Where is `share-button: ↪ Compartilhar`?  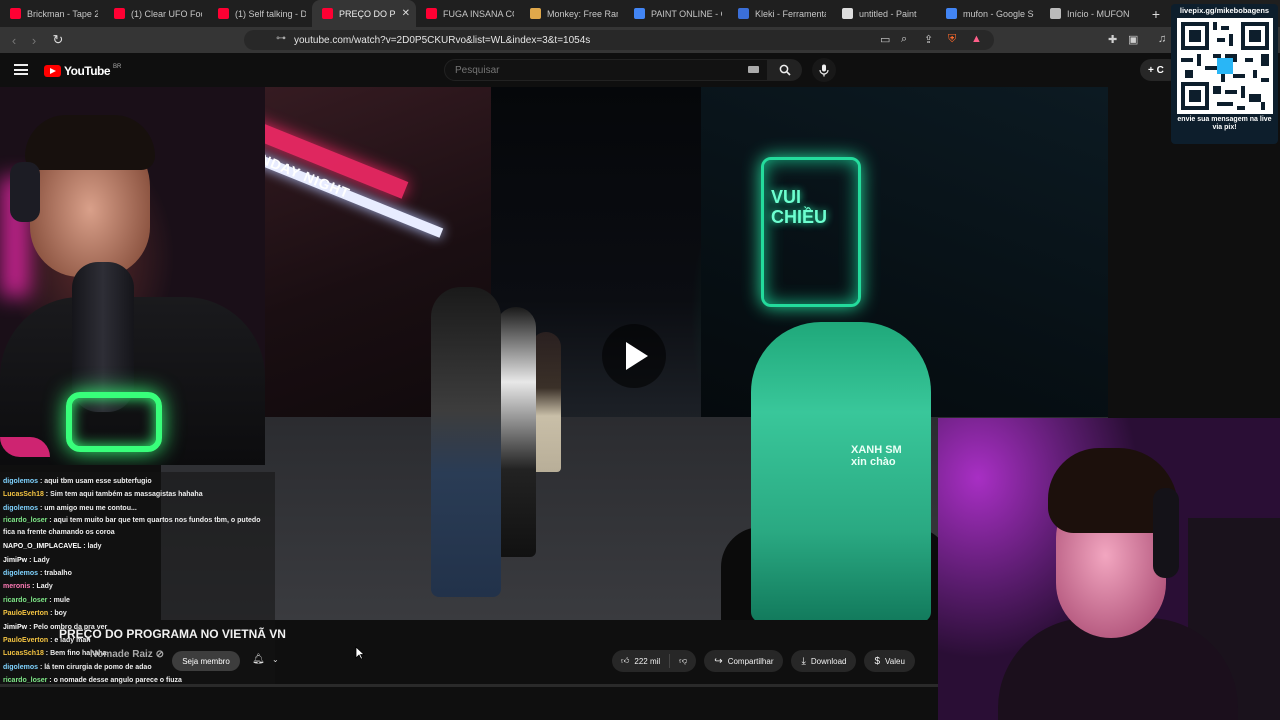
share-button: ↪ Compartilhar is located at coordinates (744, 661).